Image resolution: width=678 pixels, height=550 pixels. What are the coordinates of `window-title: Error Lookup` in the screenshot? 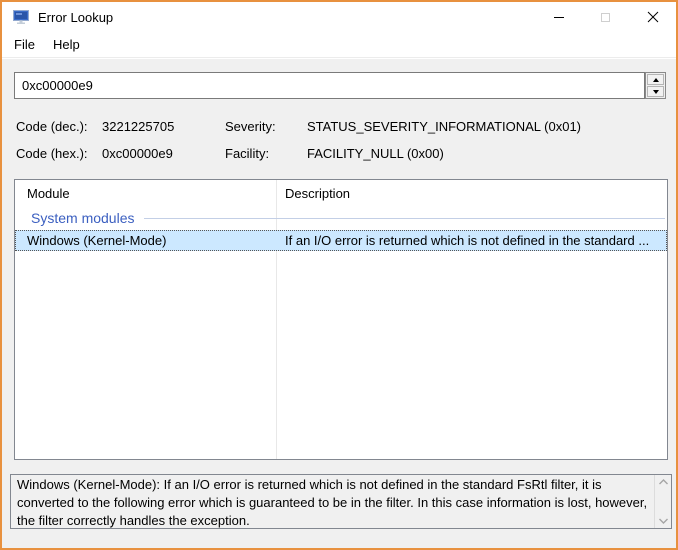 It's located at (76, 17).